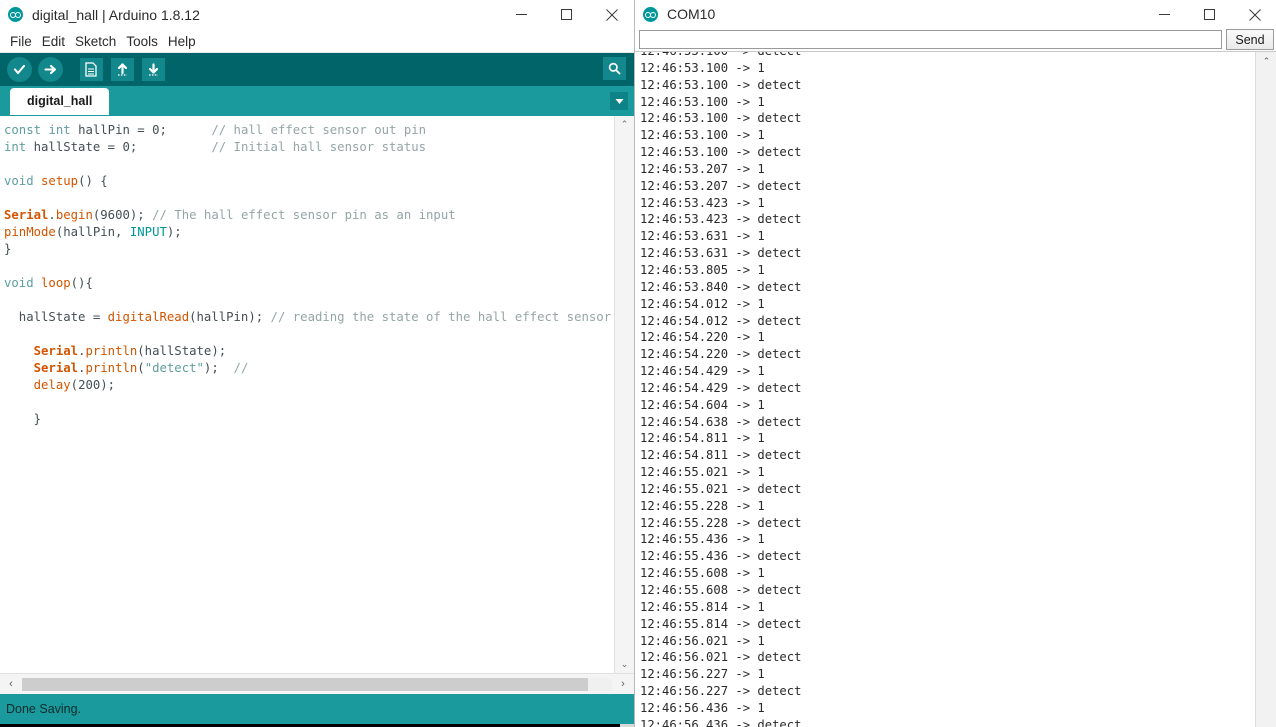 The image size is (1276, 727). Describe the element at coordinates (1250, 39) in the screenshot. I see `send-button: Send` at that location.